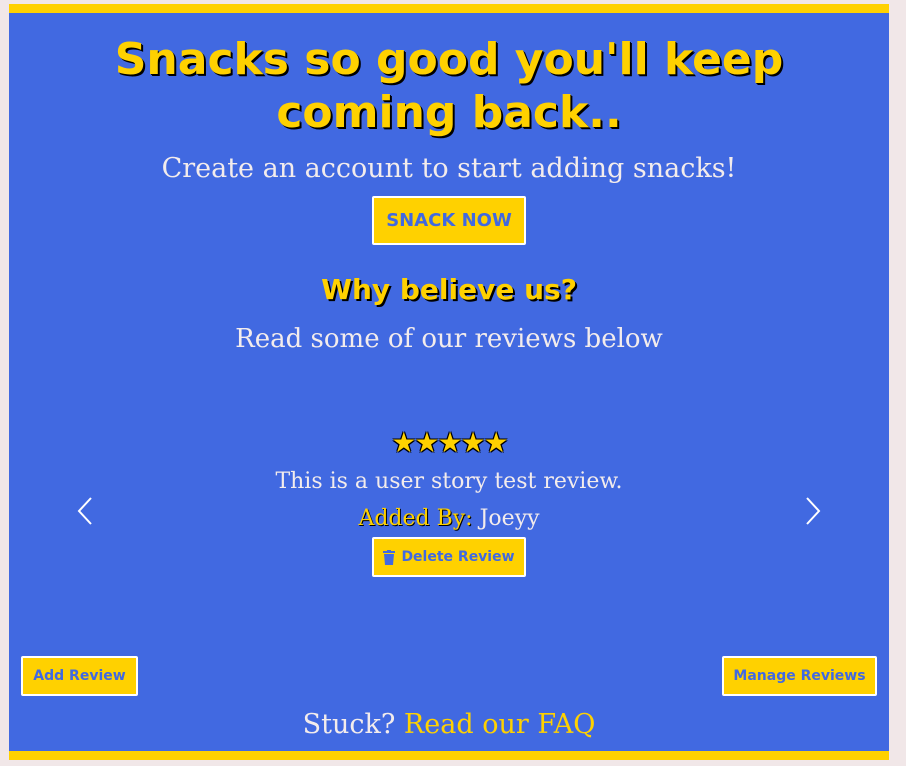 Image resolution: width=906 pixels, height=766 pixels. I want to click on review-author: Joeyy, so click(509, 518).